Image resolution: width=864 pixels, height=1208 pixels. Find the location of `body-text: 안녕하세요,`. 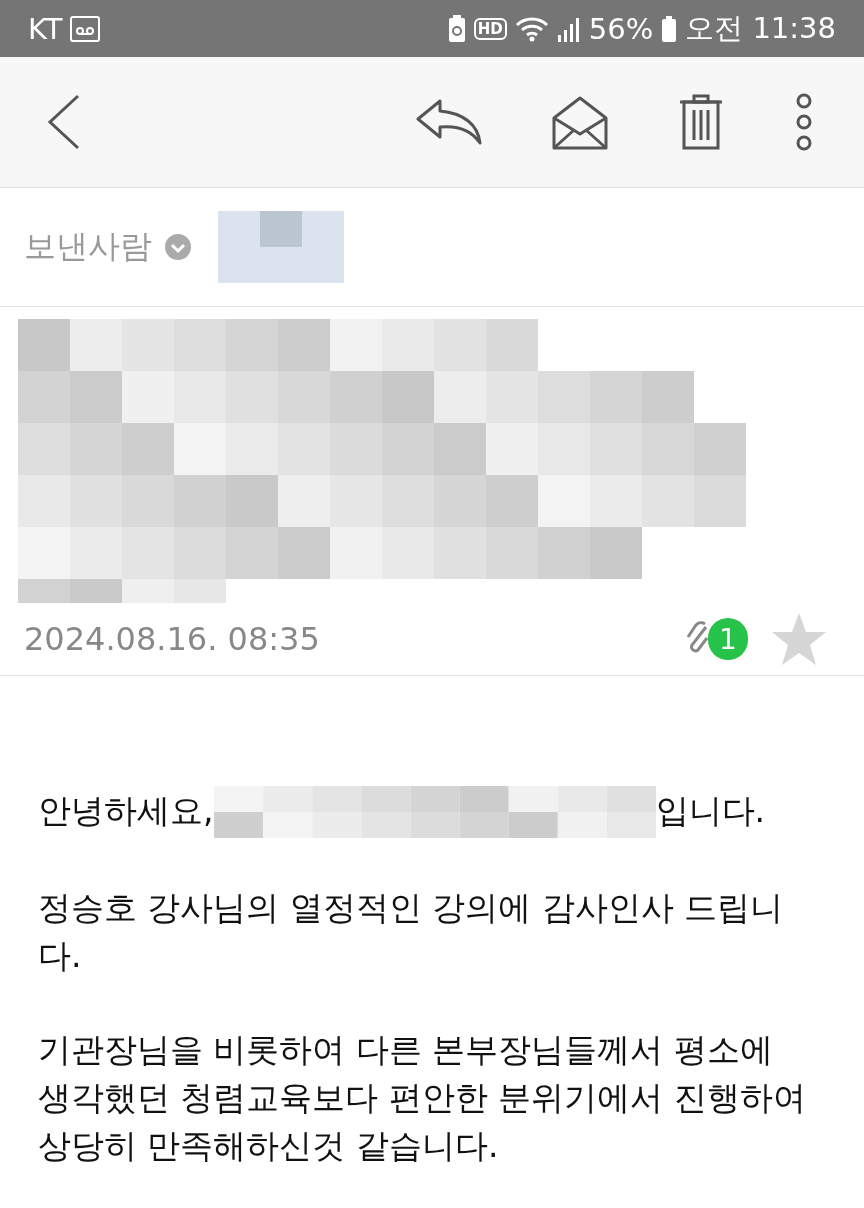

body-text: 안녕하세요, is located at coordinates (126, 810).